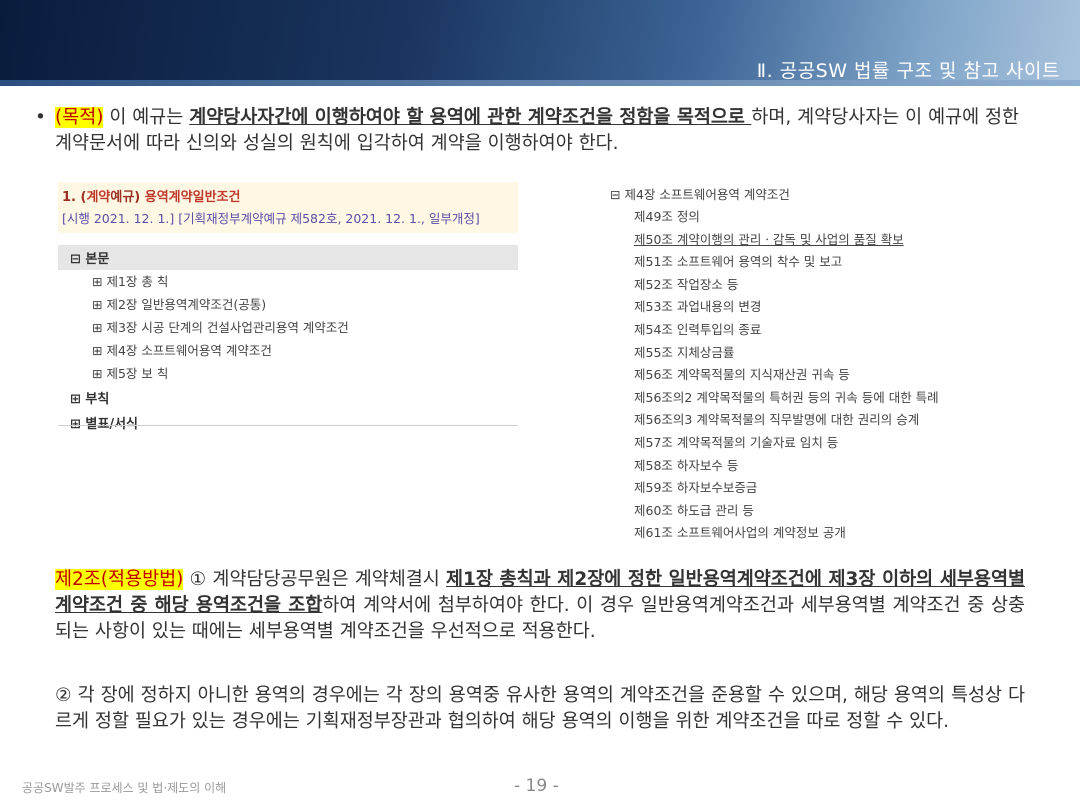 The height and width of the screenshot is (810, 1080). What do you see at coordinates (288, 397) in the screenshot?
I see `tree-item-appendix: ⊞ 부칙` at bounding box center [288, 397].